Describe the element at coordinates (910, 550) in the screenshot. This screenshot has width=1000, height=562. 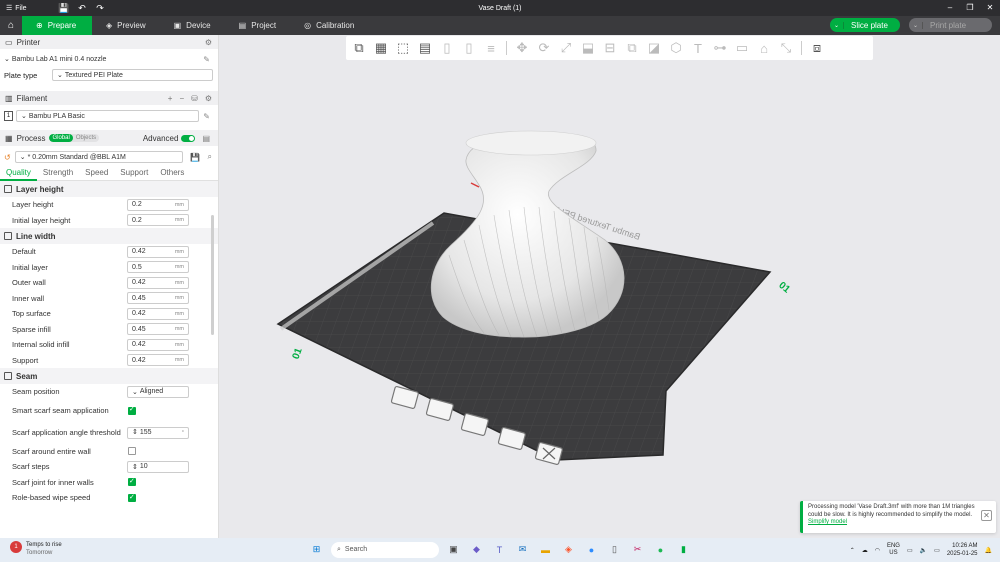
I see `display-icon: ▭` at that location.